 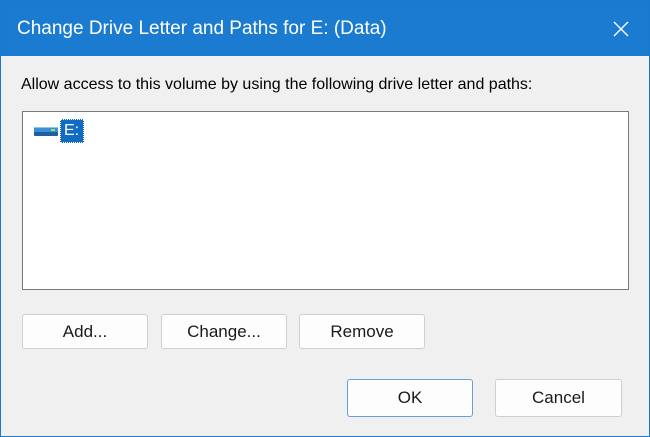 I want to click on close-icon, so click(x=621, y=28).